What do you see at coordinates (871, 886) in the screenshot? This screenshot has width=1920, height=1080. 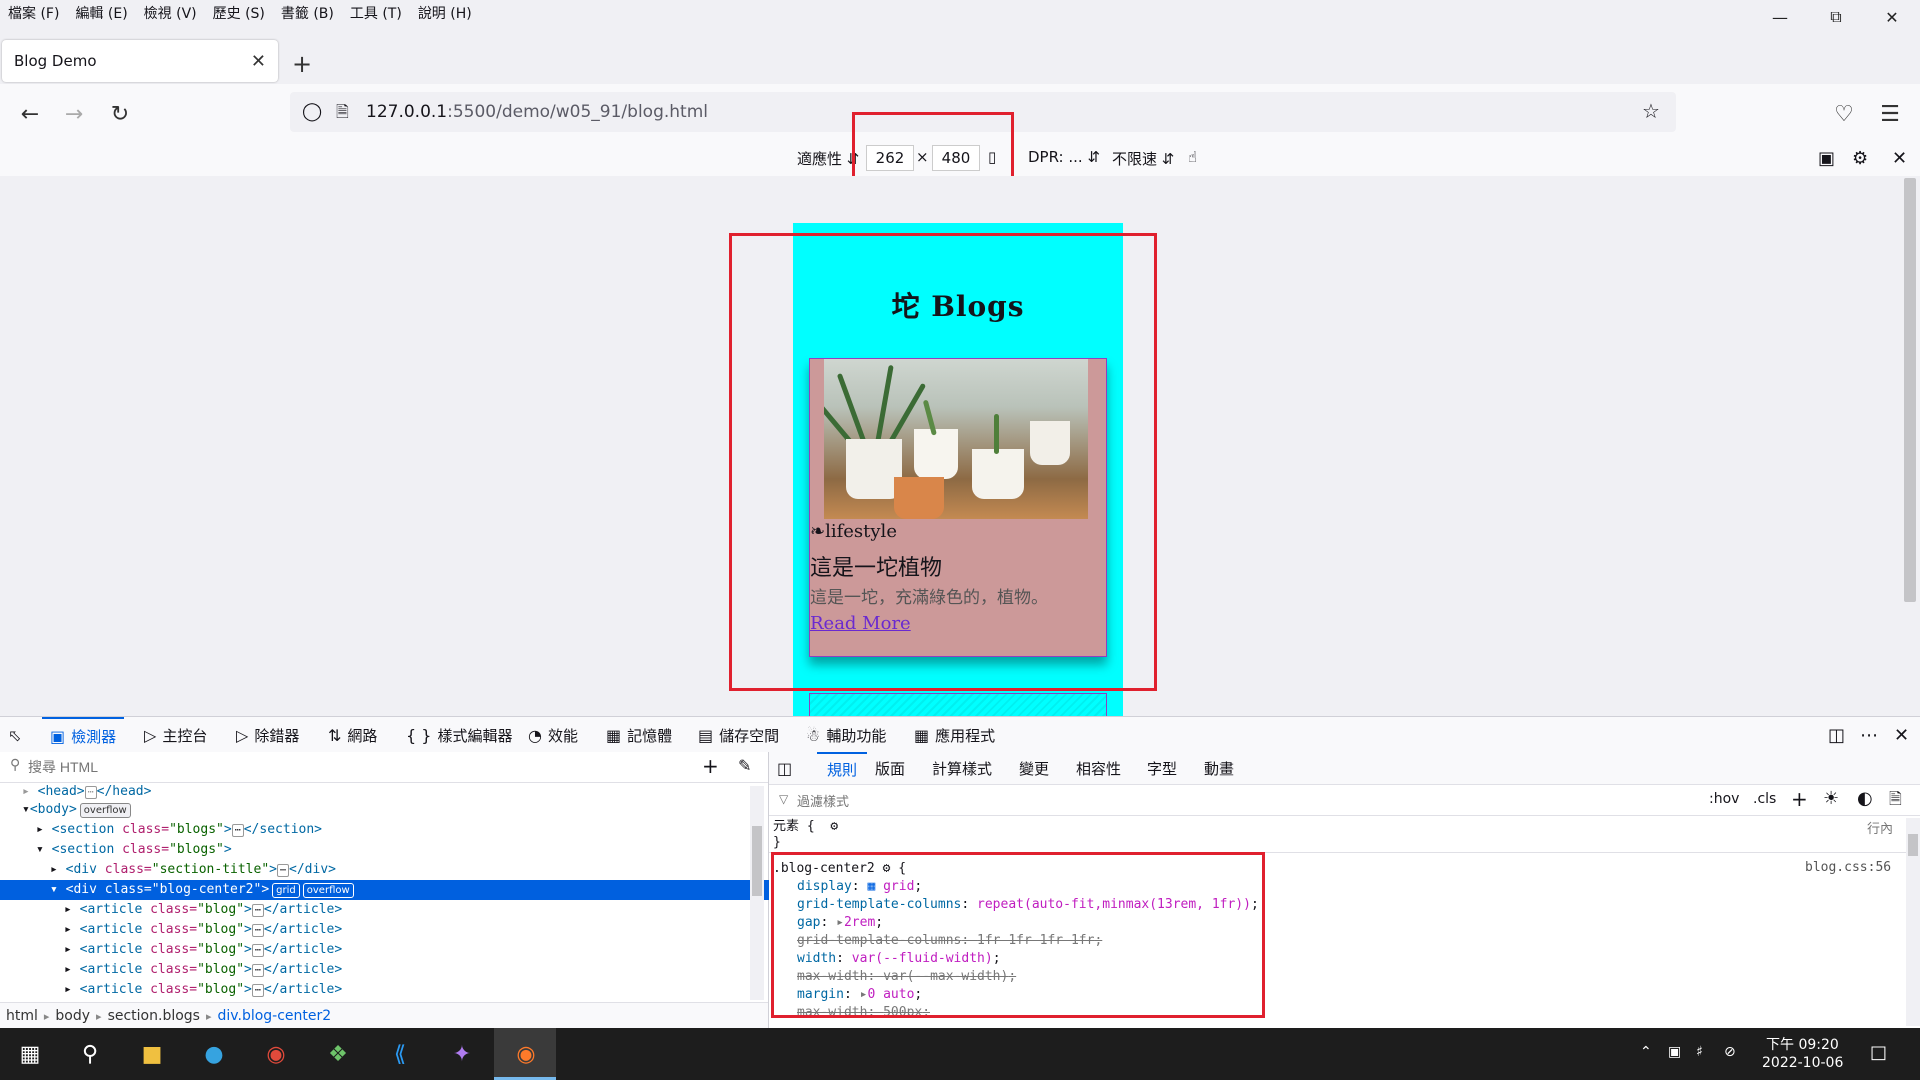 I see `grid-icon: ▦` at bounding box center [871, 886].